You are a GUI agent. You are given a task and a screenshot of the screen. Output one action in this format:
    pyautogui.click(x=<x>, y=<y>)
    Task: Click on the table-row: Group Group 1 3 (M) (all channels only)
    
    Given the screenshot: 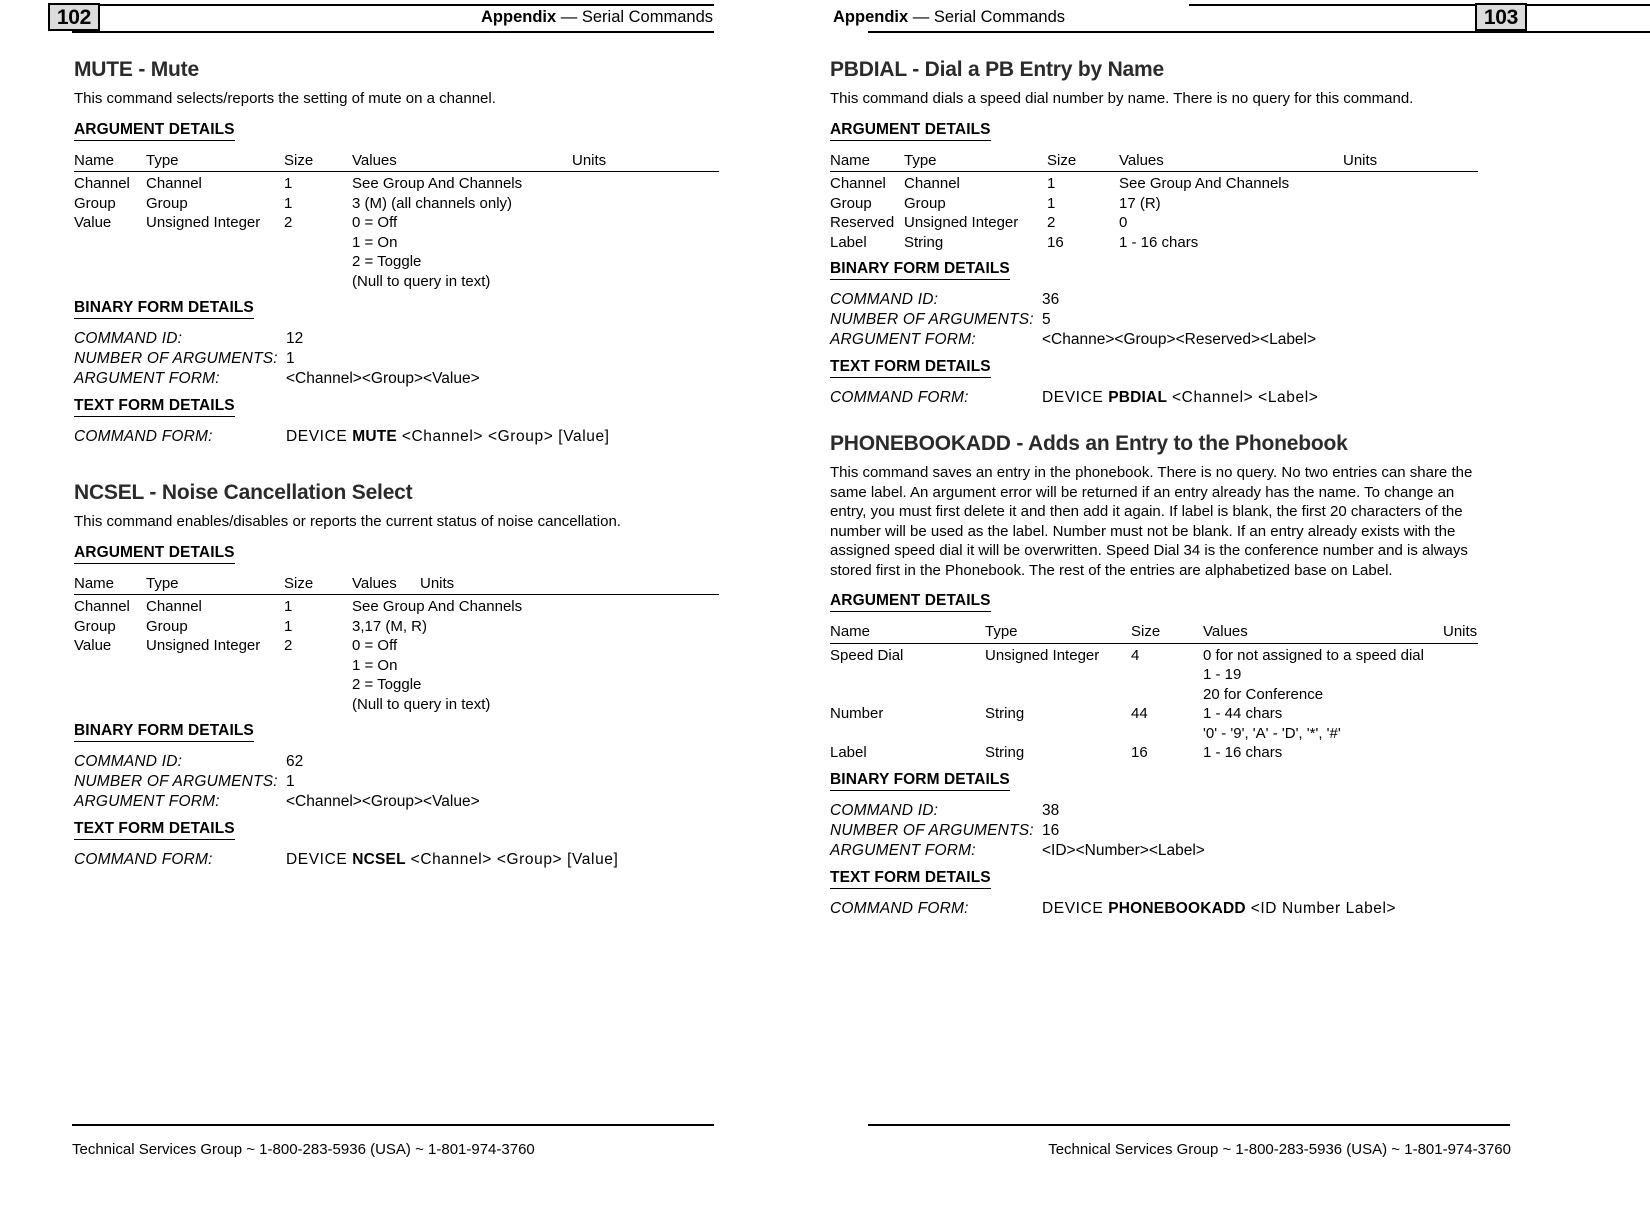 What is the action you would take?
    pyautogui.click(x=396, y=204)
    